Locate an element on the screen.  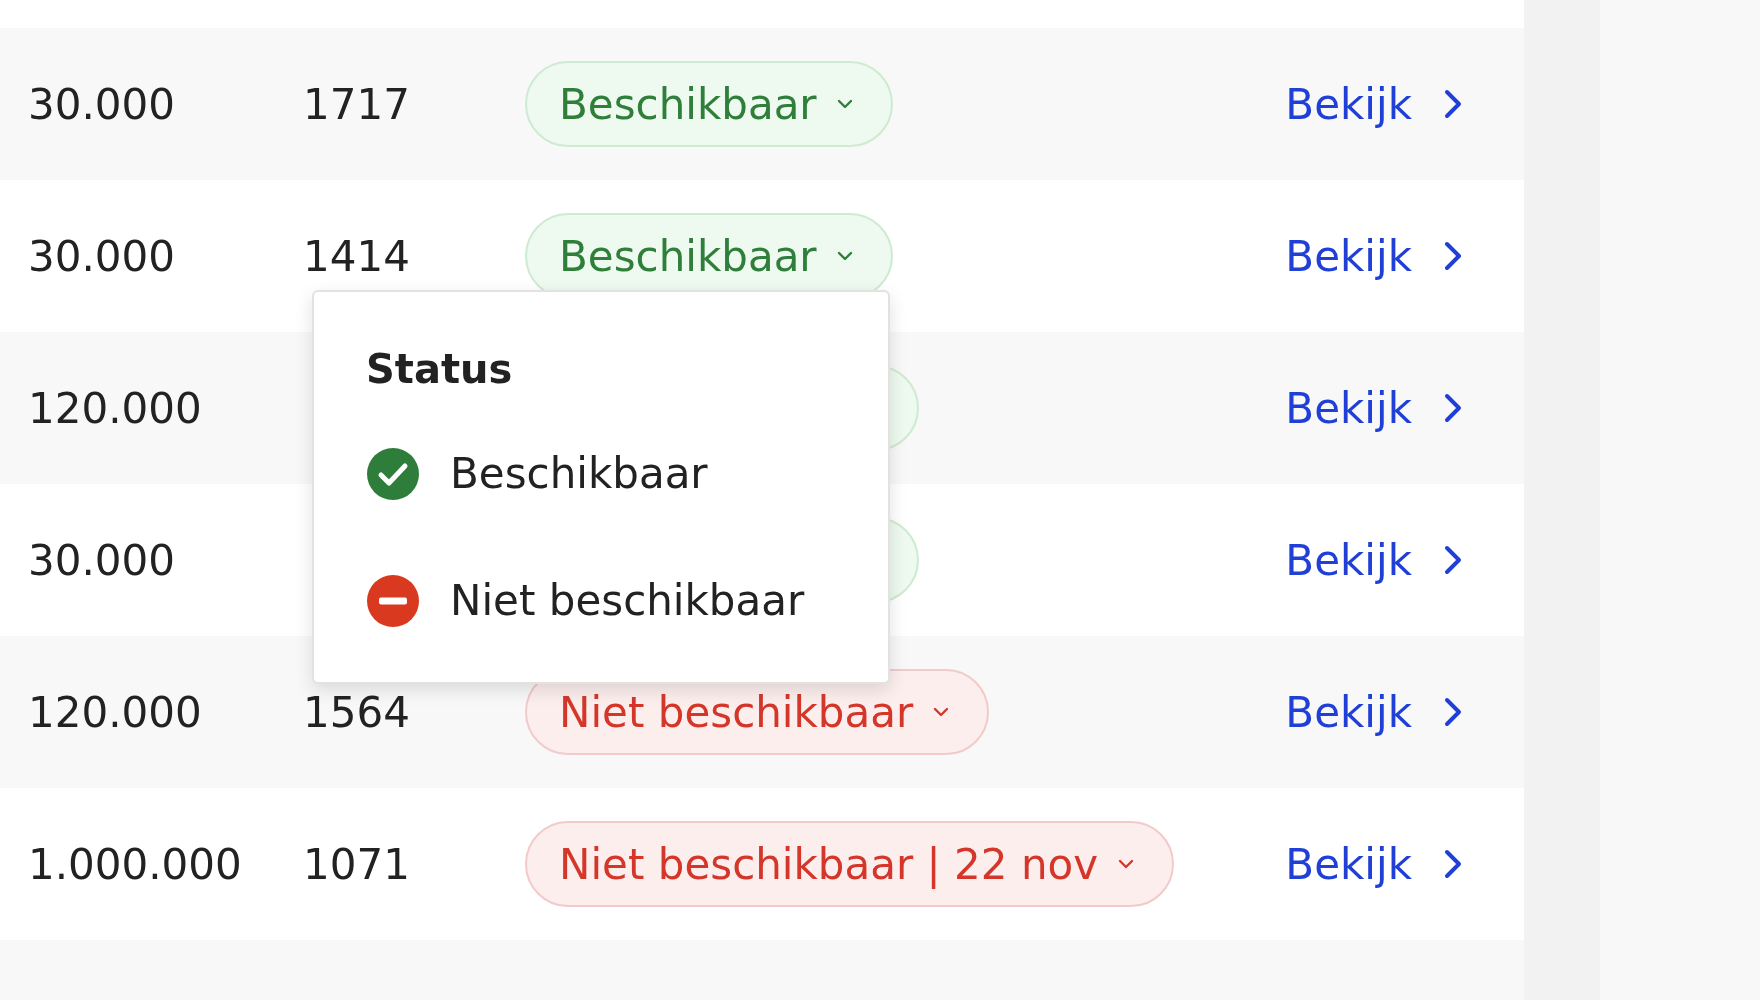
check-circle-icon is located at coordinates (393, 473).